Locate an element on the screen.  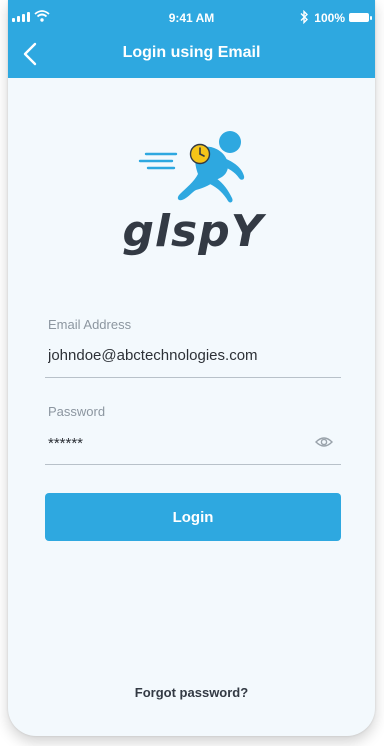
battery-icon is located at coordinates (360, 17).